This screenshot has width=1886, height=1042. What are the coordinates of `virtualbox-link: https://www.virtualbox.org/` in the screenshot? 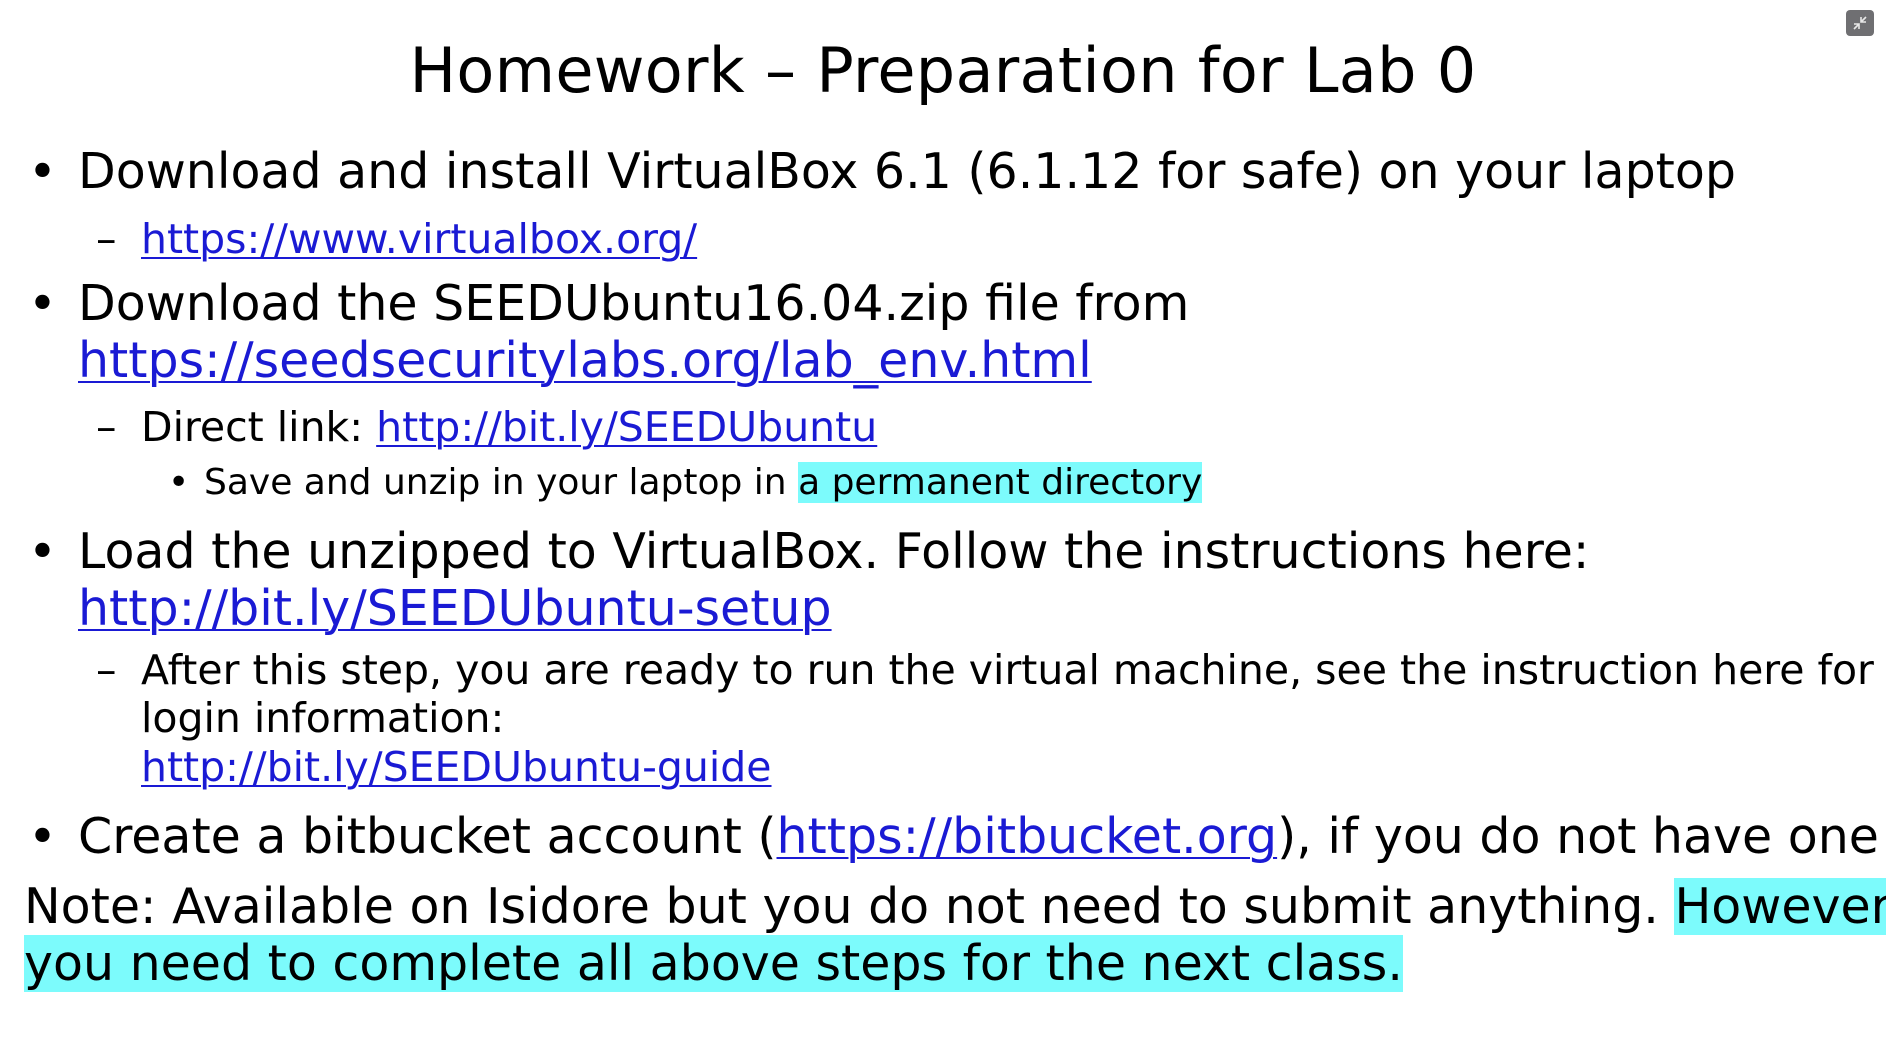 It's located at (419, 239).